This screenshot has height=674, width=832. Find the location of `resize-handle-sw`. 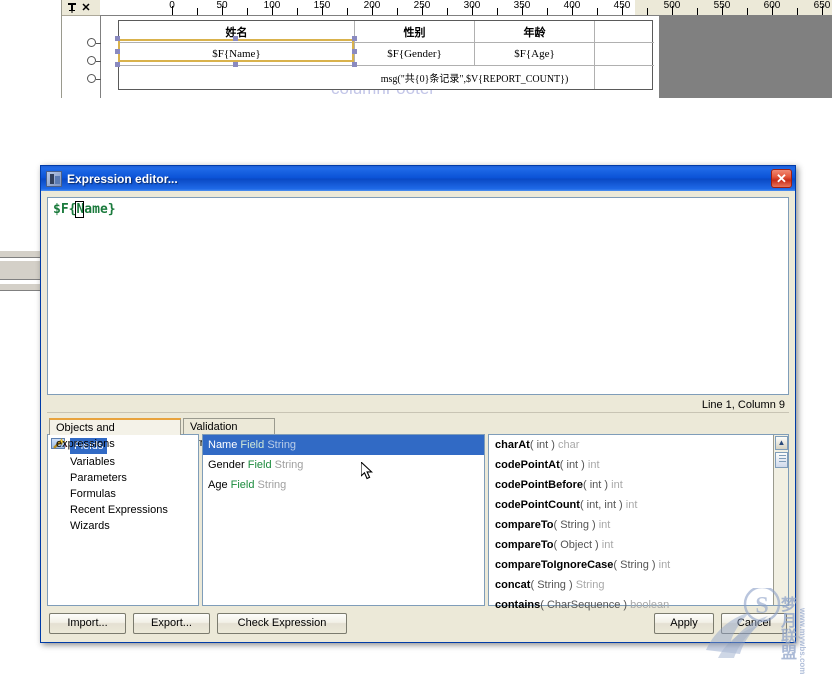

resize-handle-sw is located at coordinates (117, 64).